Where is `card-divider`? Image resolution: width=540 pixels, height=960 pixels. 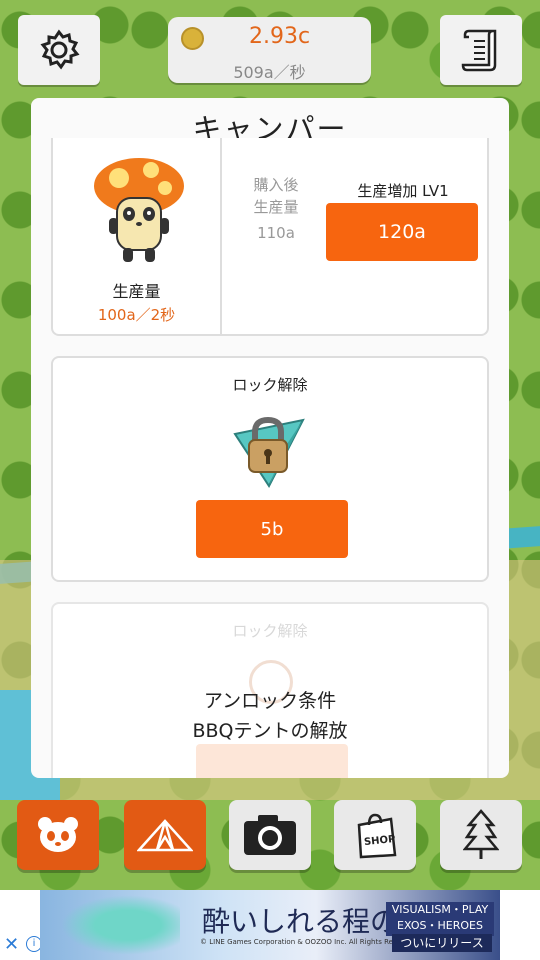 card-divider is located at coordinates (221, 236).